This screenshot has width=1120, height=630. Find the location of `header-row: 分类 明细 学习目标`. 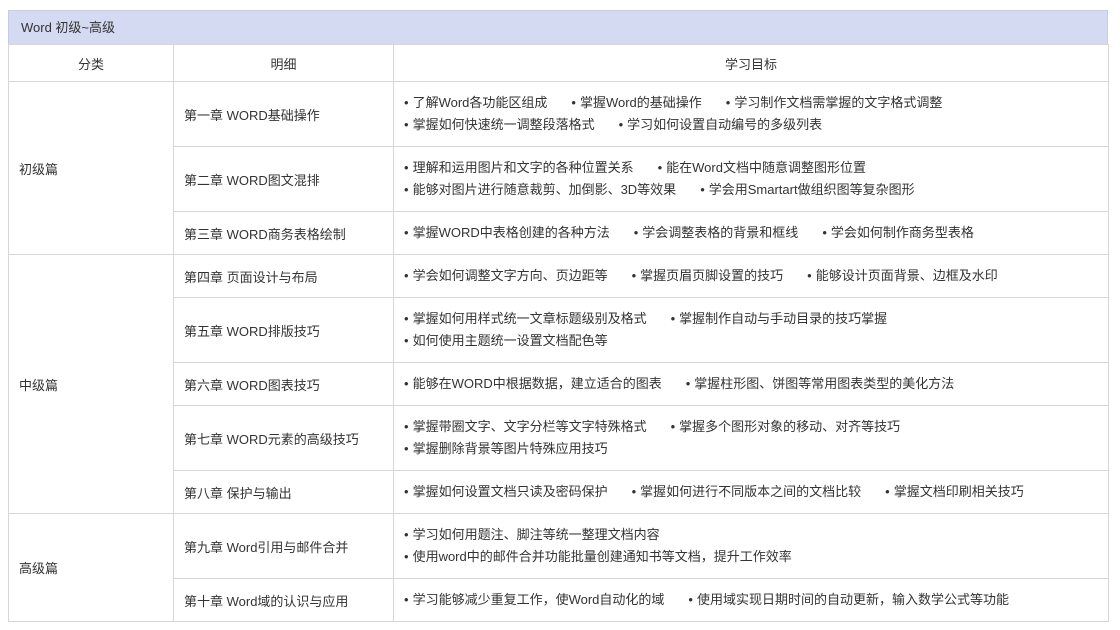

header-row: 分类 明细 学习目标 is located at coordinates (558, 63).